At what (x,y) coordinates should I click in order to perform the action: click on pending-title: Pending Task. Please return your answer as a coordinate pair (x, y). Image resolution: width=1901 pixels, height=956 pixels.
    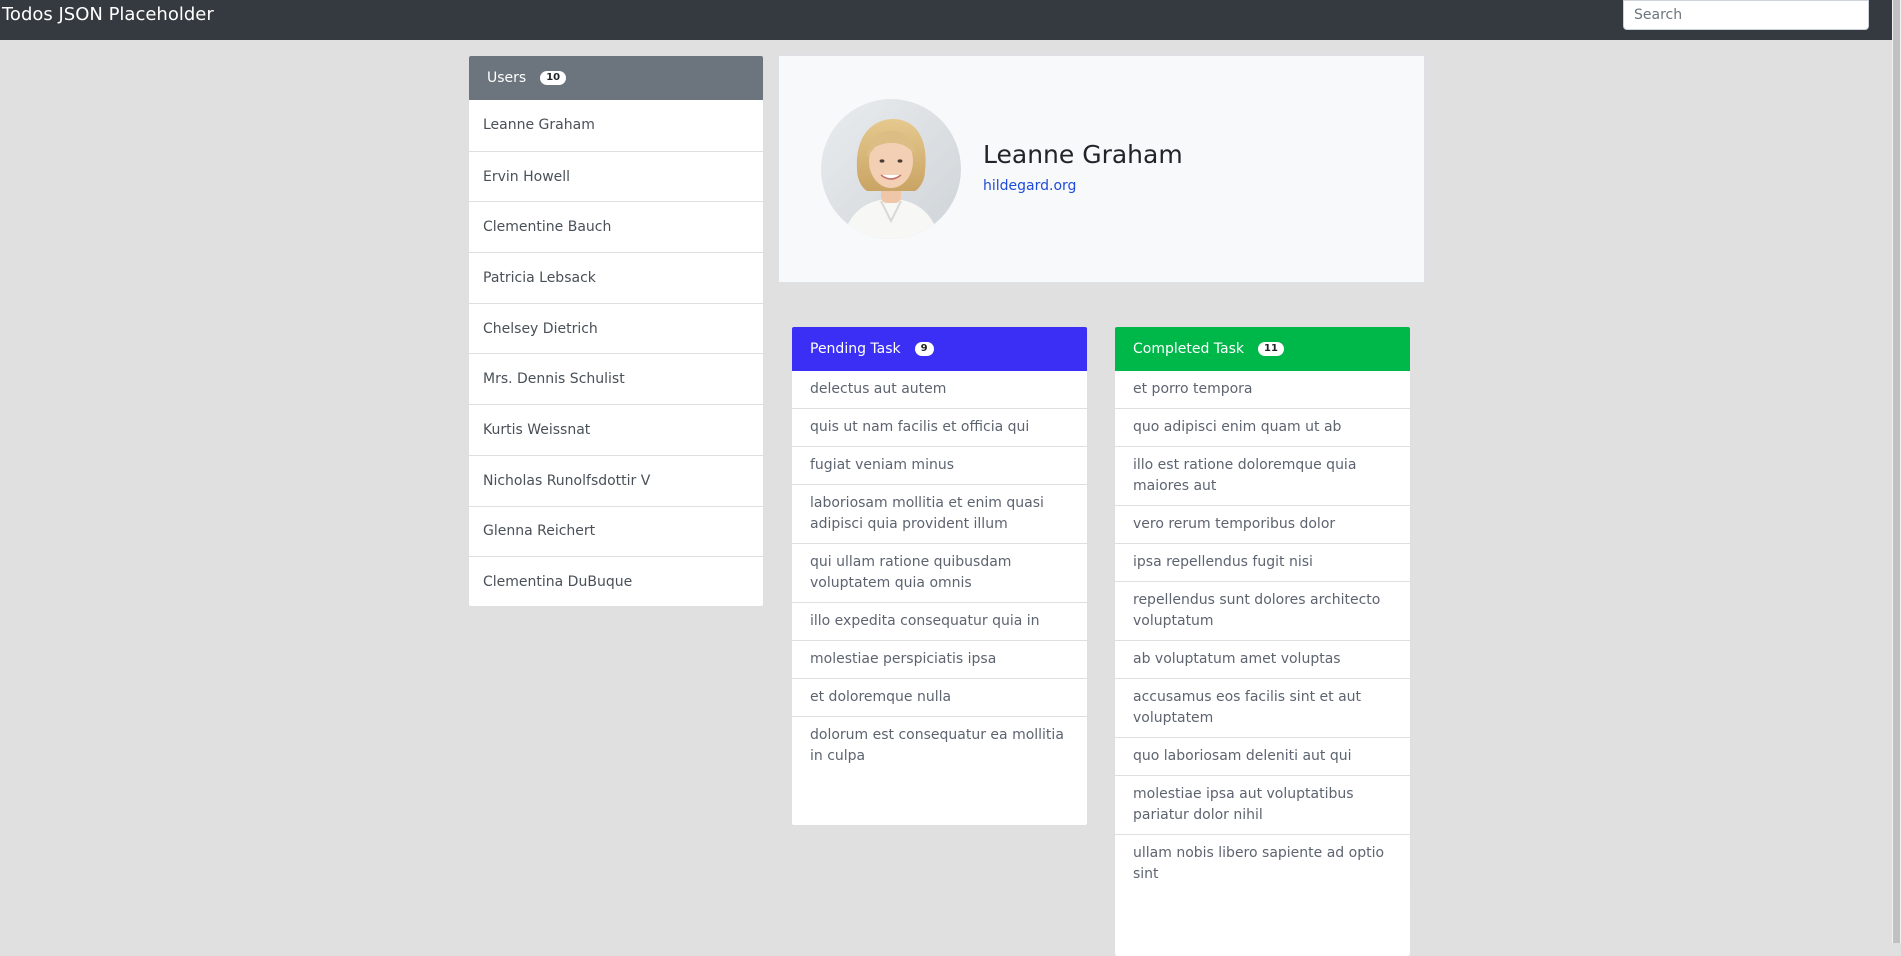
    Looking at the image, I should click on (855, 349).